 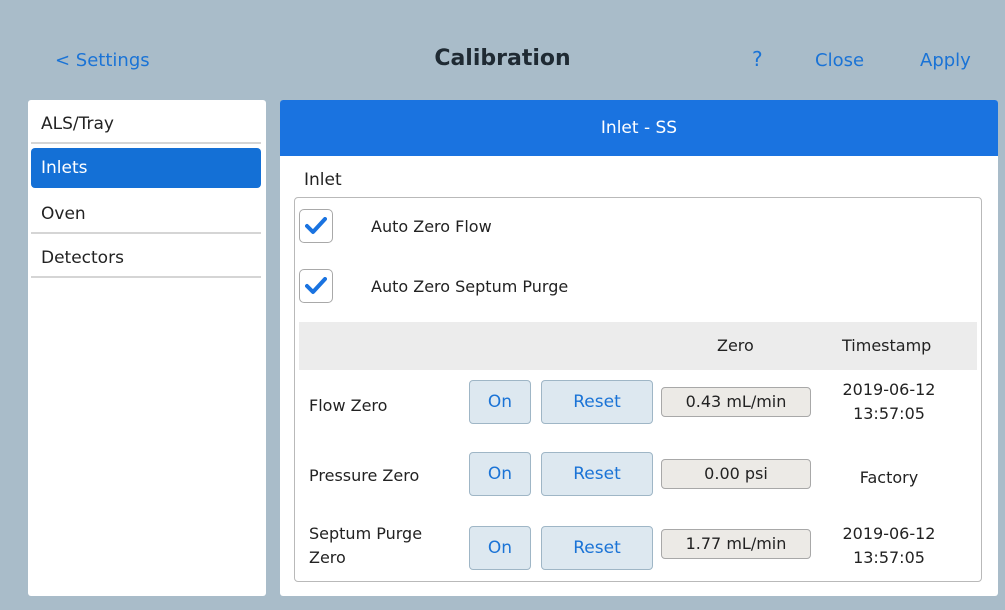 I want to click on table-row: Pressure Zero On Reset 0.00 psi Factory, so click(x=638, y=479).